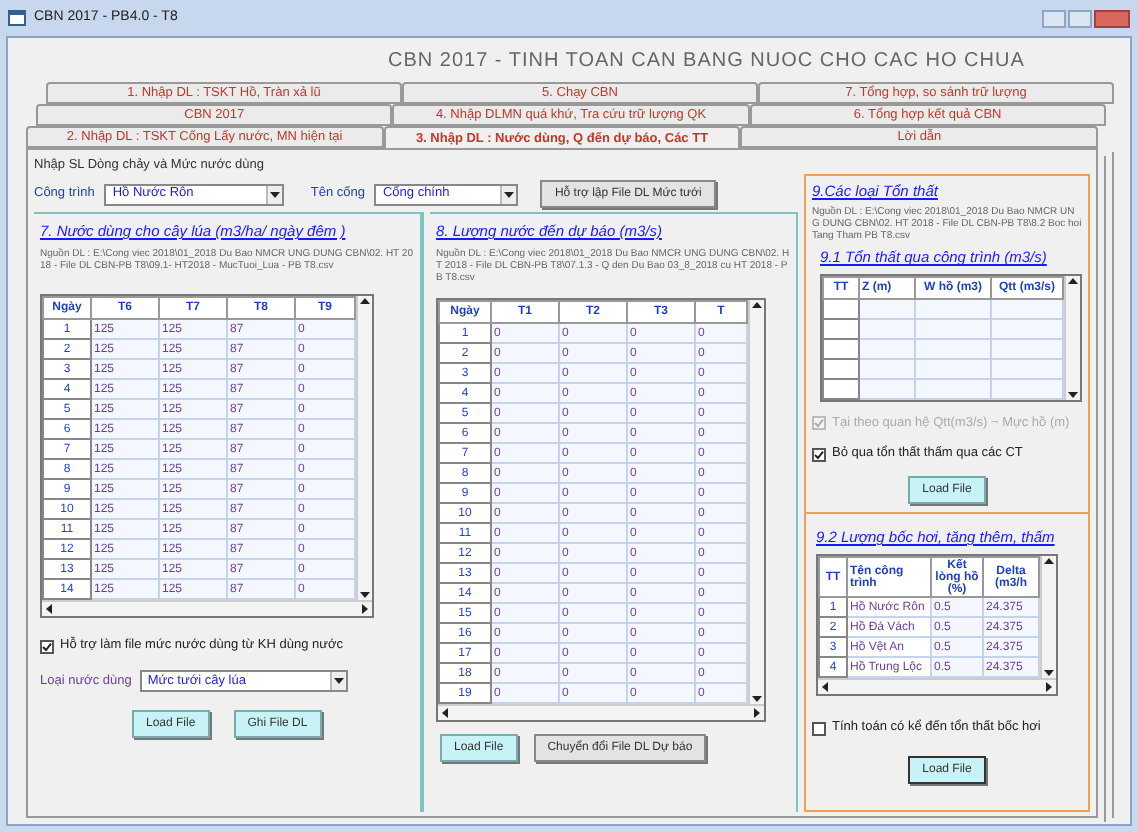 This screenshot has width=1138, height=832. Describe the element at coordinates (706, 61) in the screenshot. I see `app-heading: CBN 2017 - TINH TOAN CAN BANG NUOC CHO CAC HO CHUA` at that location.